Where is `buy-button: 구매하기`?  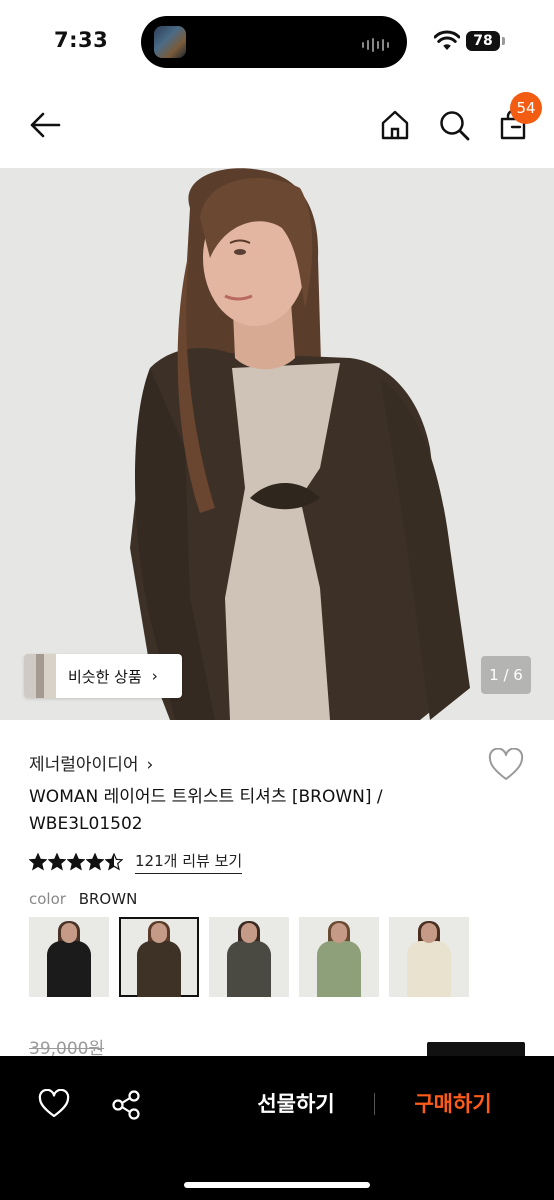 buy-button: 구매하기 is located at coordinates (453, 1104).